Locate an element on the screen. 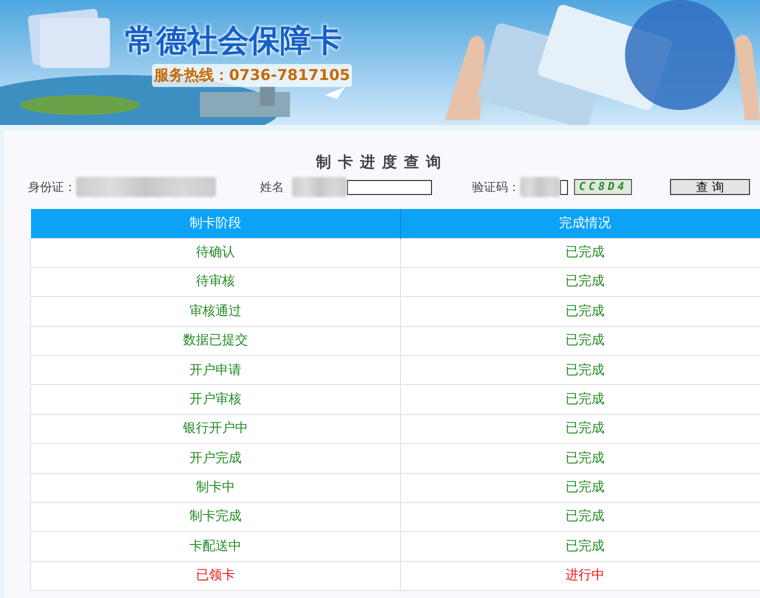 The width and height of the screenshot is (760, 598). stage-cell: 制卡完成 is located at coordinates (215, 517).